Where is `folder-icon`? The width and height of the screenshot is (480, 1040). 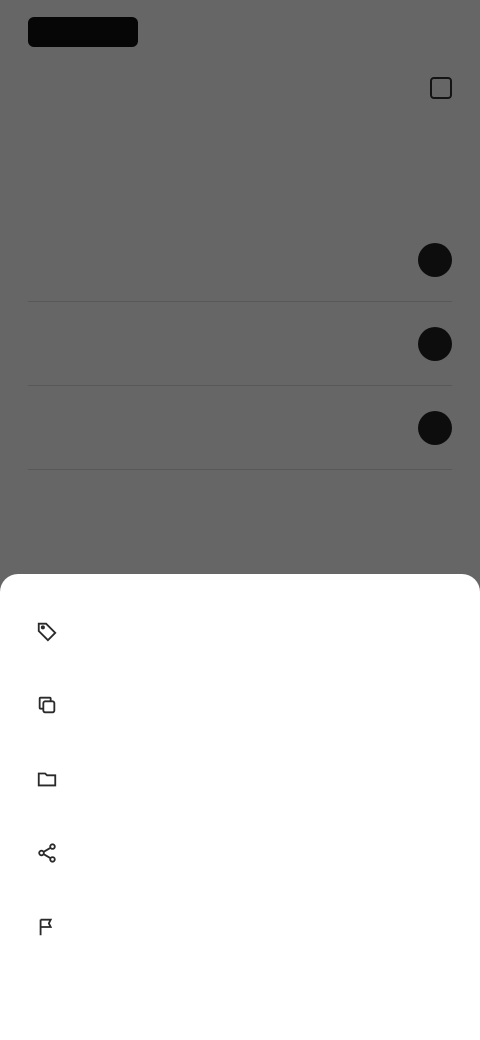 folder-icon is located at coordinates (47, 779).